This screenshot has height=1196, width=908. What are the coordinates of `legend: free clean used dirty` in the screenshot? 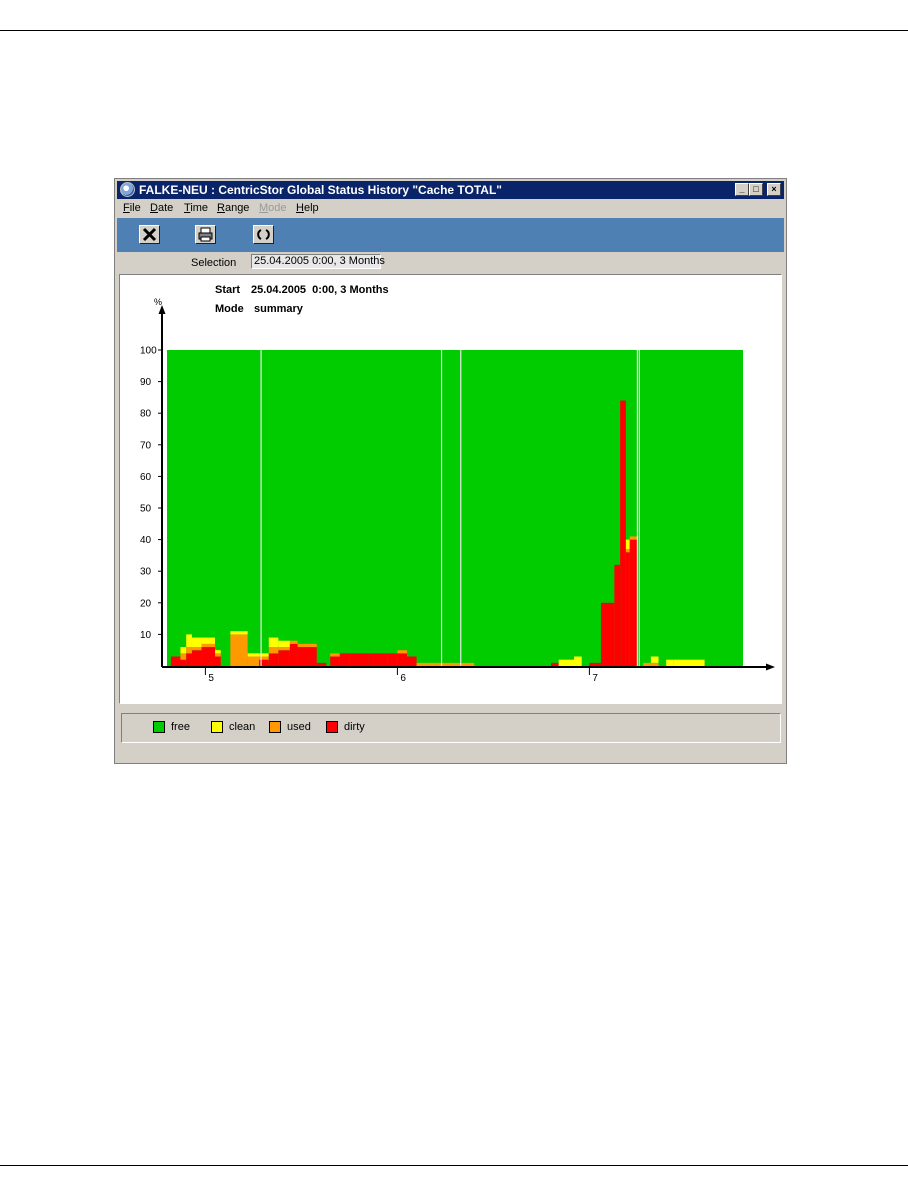 It's located at (451, 728).